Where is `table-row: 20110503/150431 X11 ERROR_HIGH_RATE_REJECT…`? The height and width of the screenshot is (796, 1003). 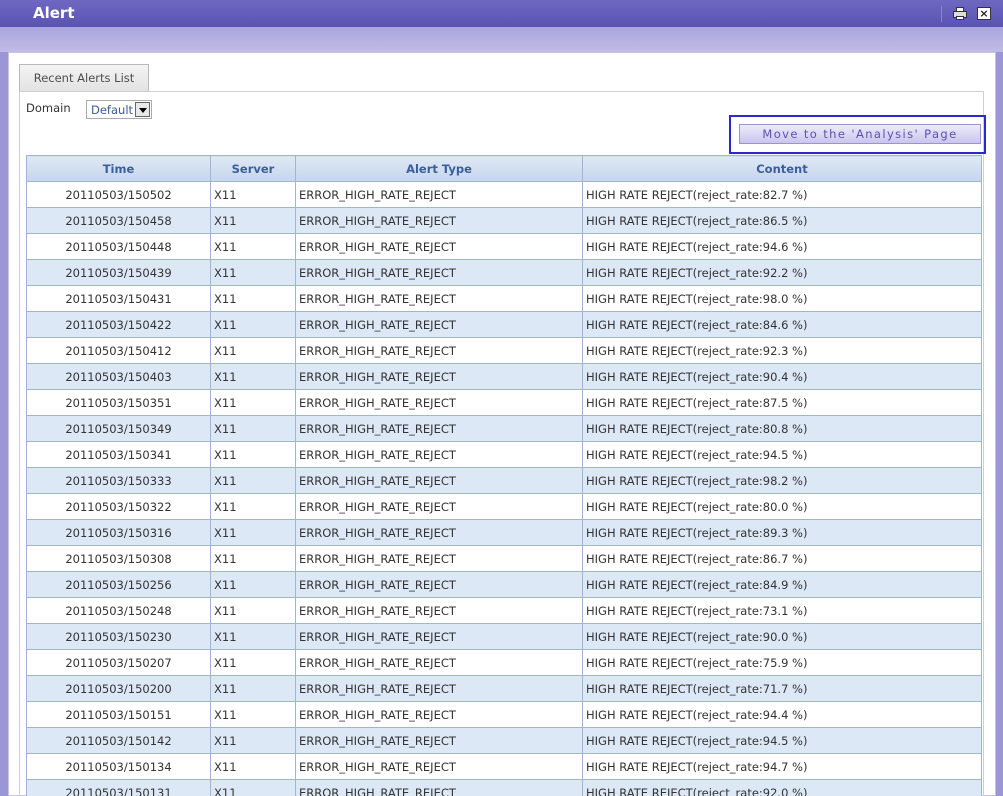
table-row: 20110503/150431 X11 ERROR_HIGH_RATE_REJECT… is located at coordinates (504, 298).